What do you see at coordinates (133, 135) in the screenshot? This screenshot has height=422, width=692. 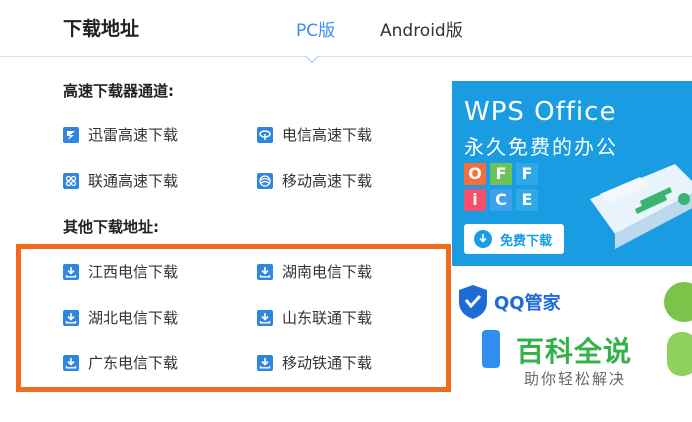 I see `download-link-label: 迅雷高速下载` at bounding box center [133, 135].